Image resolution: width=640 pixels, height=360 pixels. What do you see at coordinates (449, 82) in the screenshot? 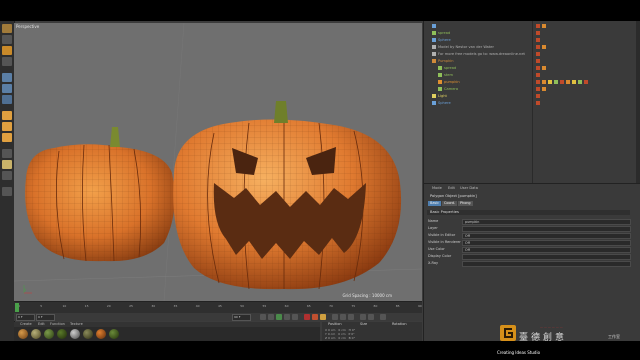
I see `object-row: pumpkin` at bounding box center [449, 82].